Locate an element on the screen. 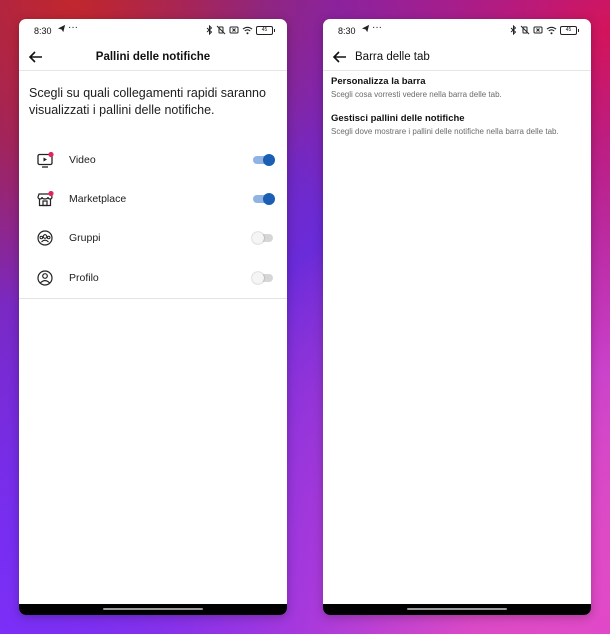 The image size is (610, 634). marketplace-icon is located at coordinates (45, 199).